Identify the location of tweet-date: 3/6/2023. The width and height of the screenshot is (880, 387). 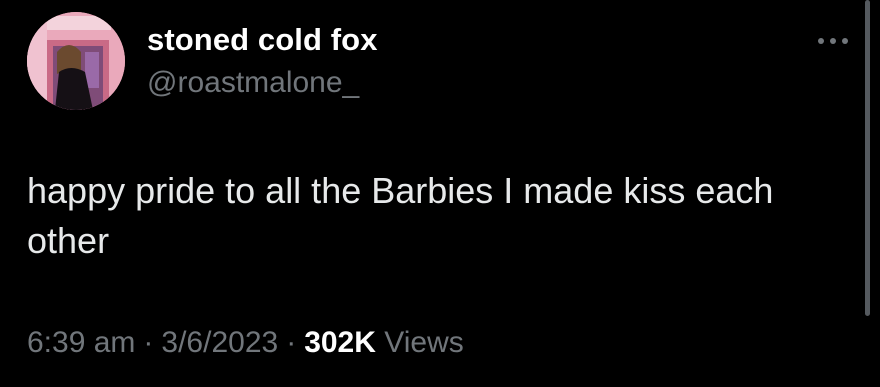
(219, 342).